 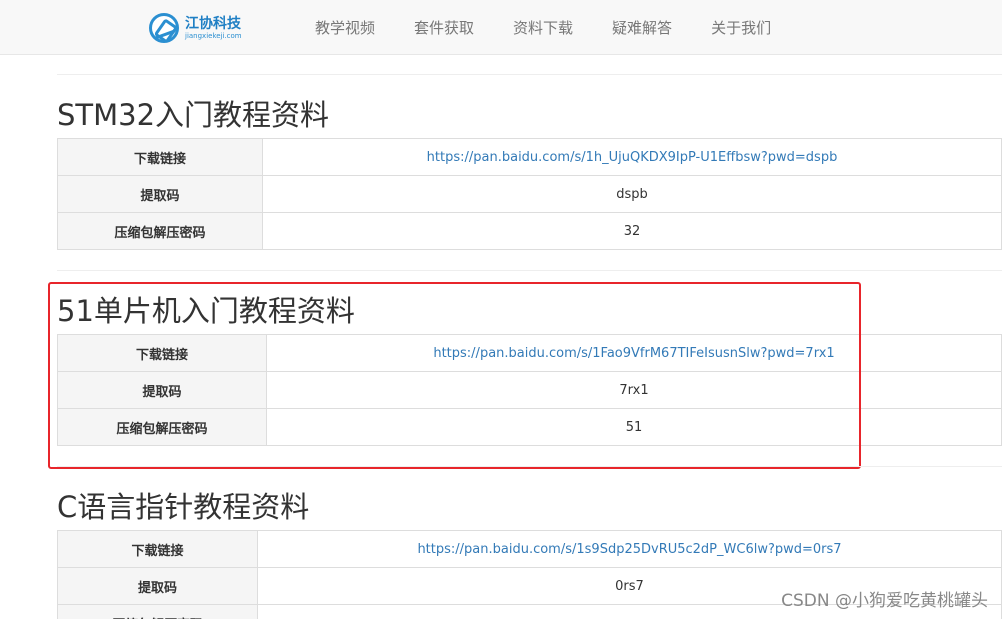 I want to click on brand-name: 江协科技, so click(x=213, y=23).